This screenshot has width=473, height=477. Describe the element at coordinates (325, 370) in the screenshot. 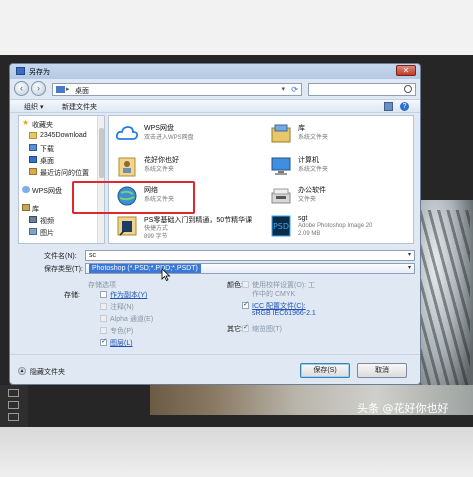

I see `save-button: 保存(S)` at that location.